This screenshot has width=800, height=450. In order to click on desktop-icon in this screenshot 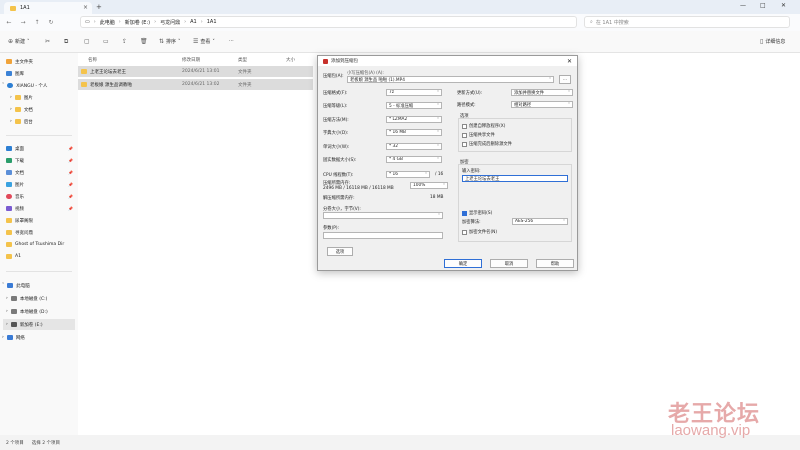, I will do `click(9, 148)`.